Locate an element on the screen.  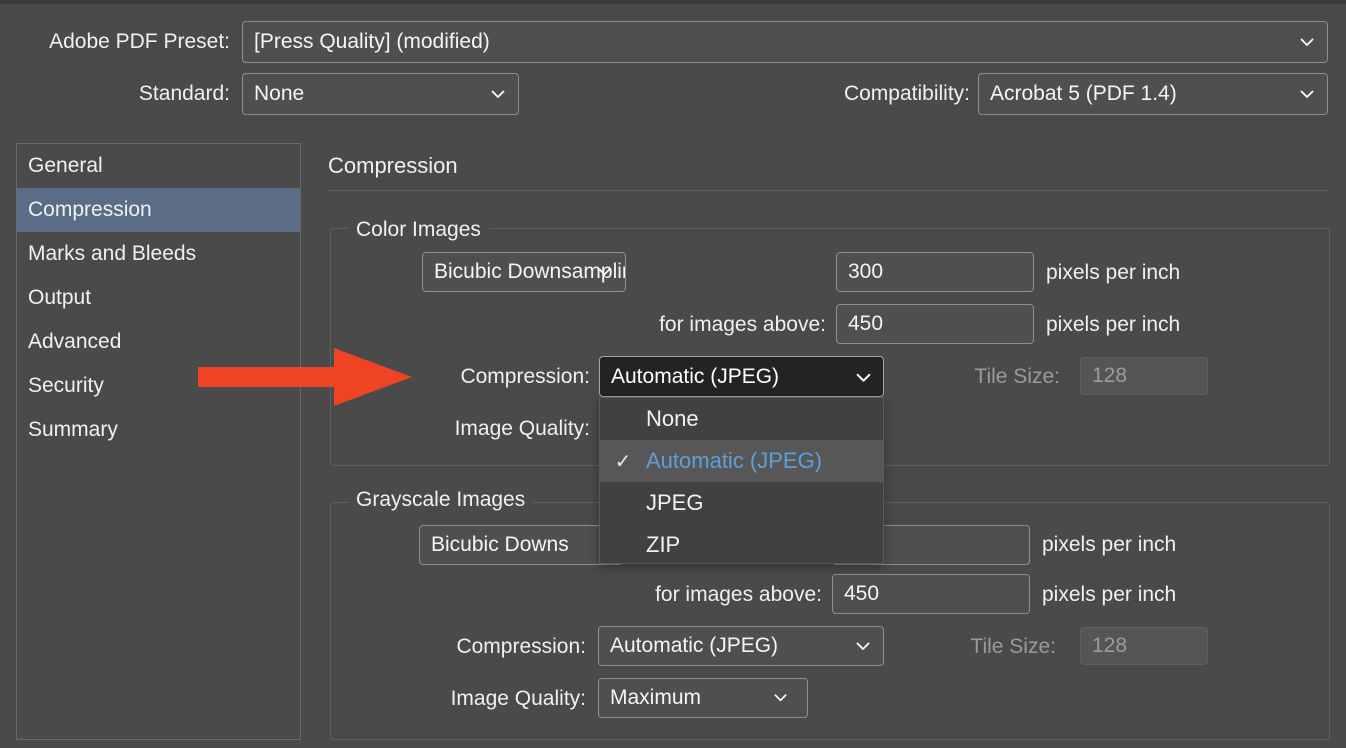
color-downsample-combobox: Bicubic Downsampling to is located at coordinates (524, 272).